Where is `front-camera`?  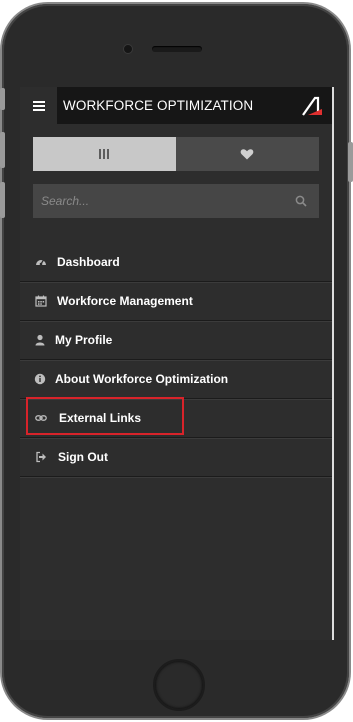 front-camera is located at coordinates (128, 49).